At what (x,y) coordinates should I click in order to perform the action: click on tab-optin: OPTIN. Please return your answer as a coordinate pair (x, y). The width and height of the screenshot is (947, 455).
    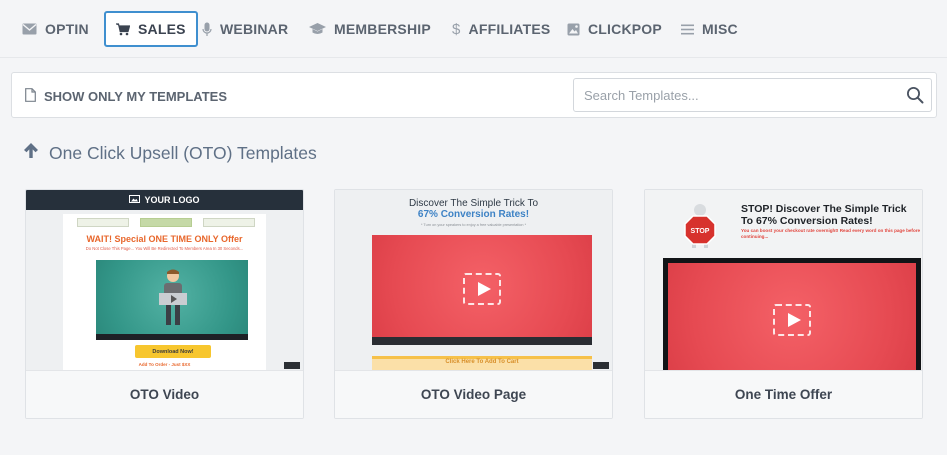
    Looking at the image, I should click on (55, 29).